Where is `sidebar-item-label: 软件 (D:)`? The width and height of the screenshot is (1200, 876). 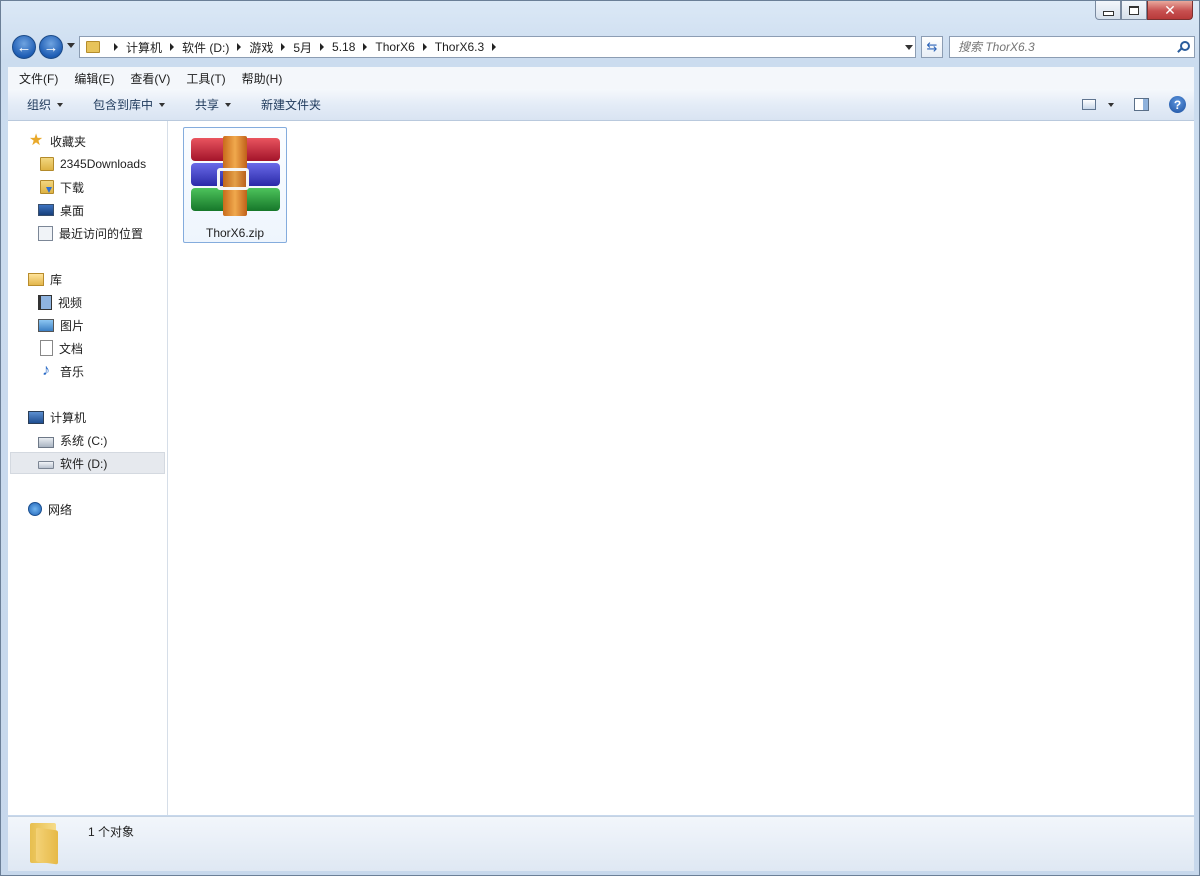
sidebar-item-label: 软件 (D:) is located at coordinates (84, 463).